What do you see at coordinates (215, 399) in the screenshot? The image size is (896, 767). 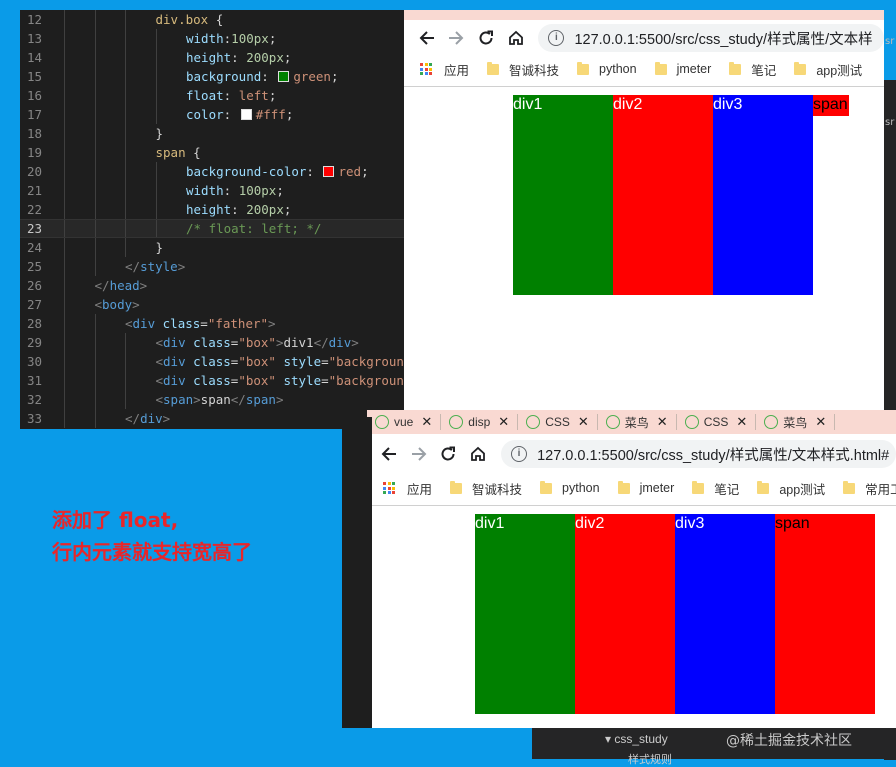 I see `code-line: 32 <span>span</span>` at bounding box center [215, 399].